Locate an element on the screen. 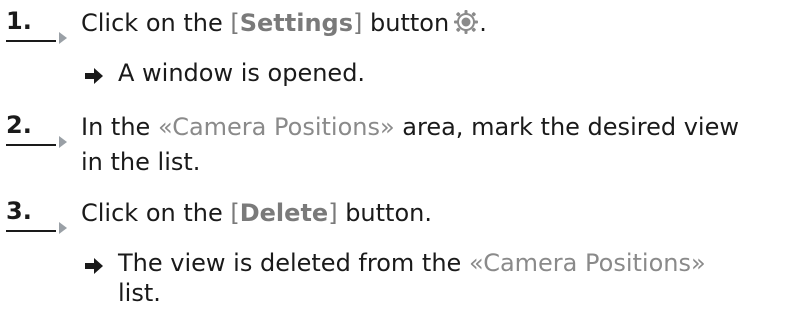  settings-button-label: Settings is located at coordinates (296, 23).